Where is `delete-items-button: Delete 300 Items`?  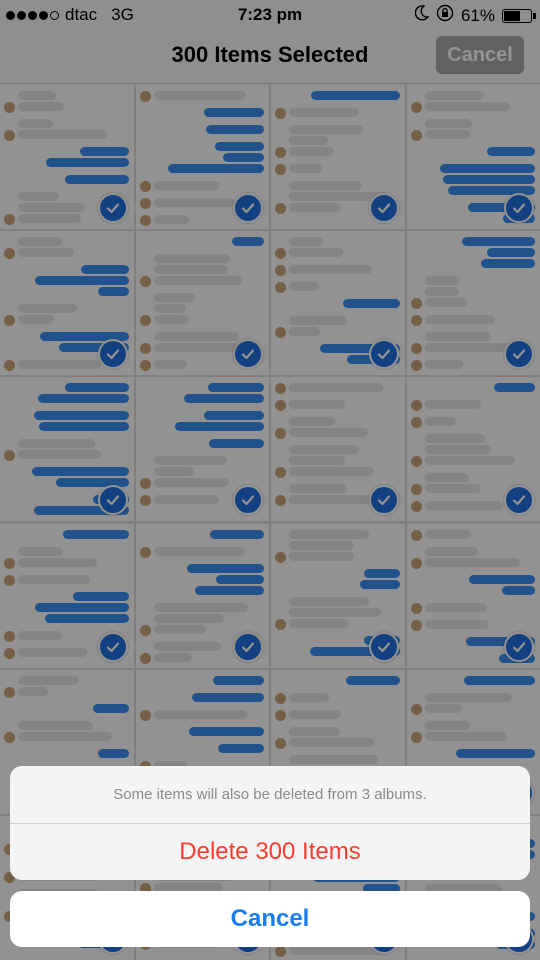
delete-items-button: Delete 300 Items is located at coordinates (270, 852).